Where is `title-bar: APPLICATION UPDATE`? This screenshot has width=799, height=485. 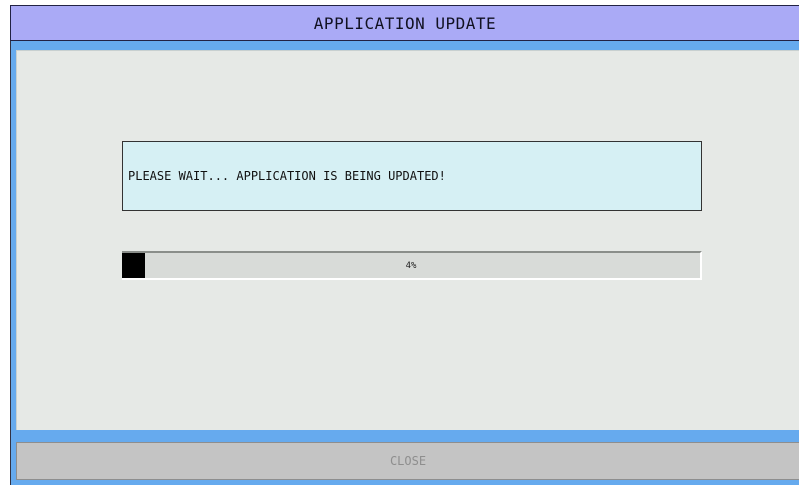
title-bar: APPLICATION UPDATE is located at coordinates (404, 23).